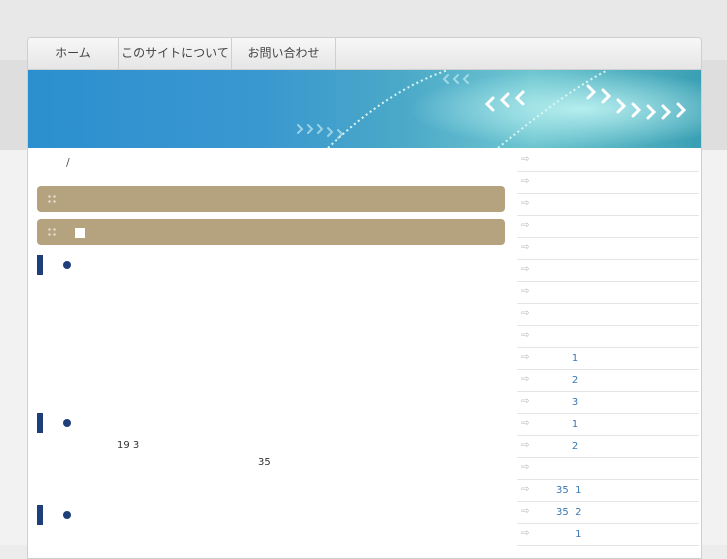 Image resolution: width=727 pixels, height=559 pixels. What do you see at coordinates (364, 54) in the screenshot?
I see `main-nav: ホーム このサイトについて お問い合わせ` at bounding box center [364, 54].